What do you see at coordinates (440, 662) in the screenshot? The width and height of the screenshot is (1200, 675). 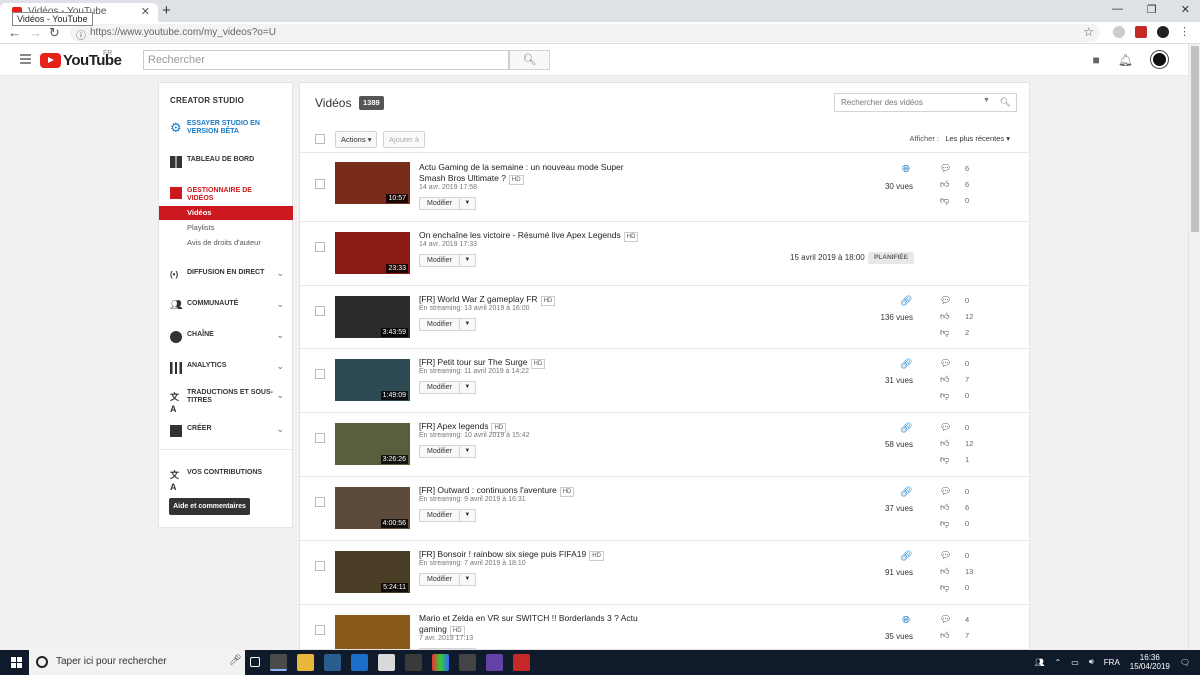 I see `photos-icon` at bounding box center [440, 662].